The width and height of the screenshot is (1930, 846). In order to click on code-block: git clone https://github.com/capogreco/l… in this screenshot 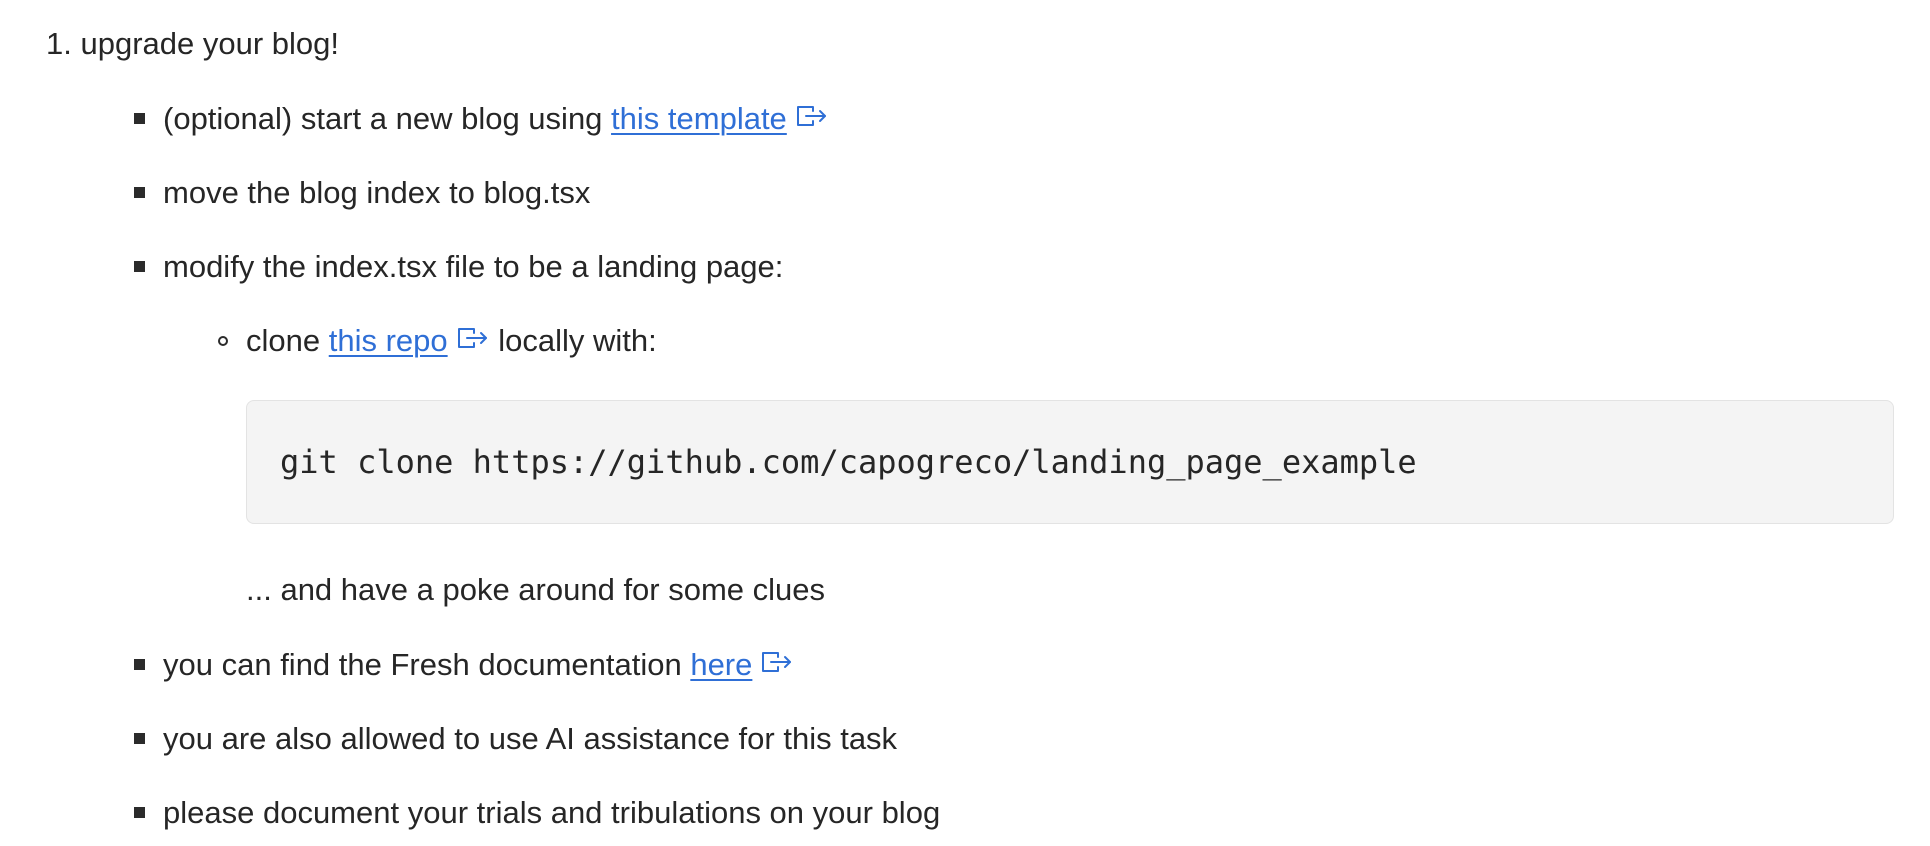, I will do `click(1070, 462)`.